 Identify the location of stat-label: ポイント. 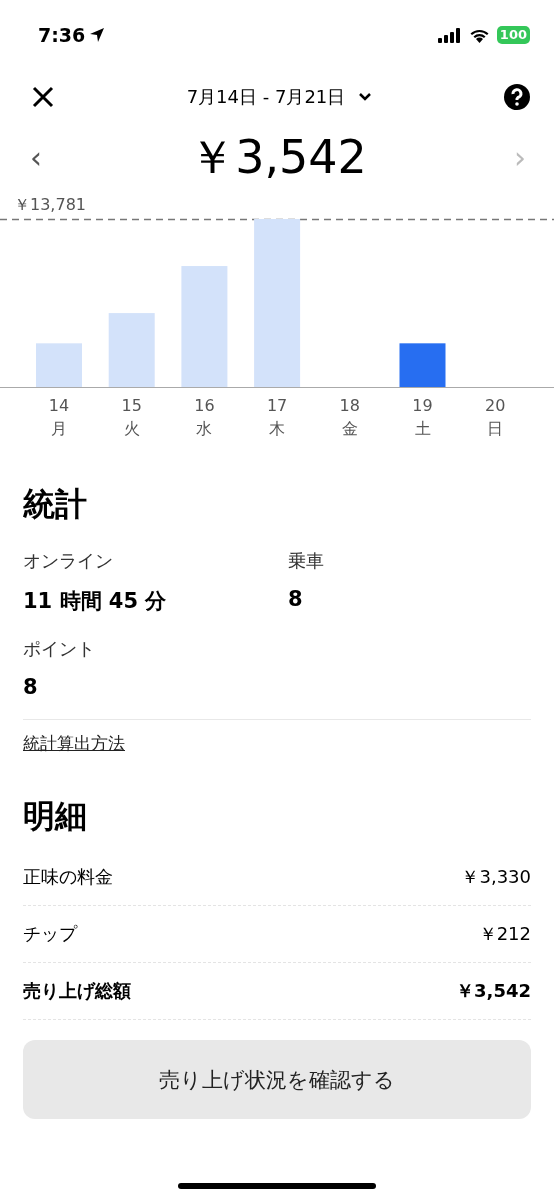
(59, 649).